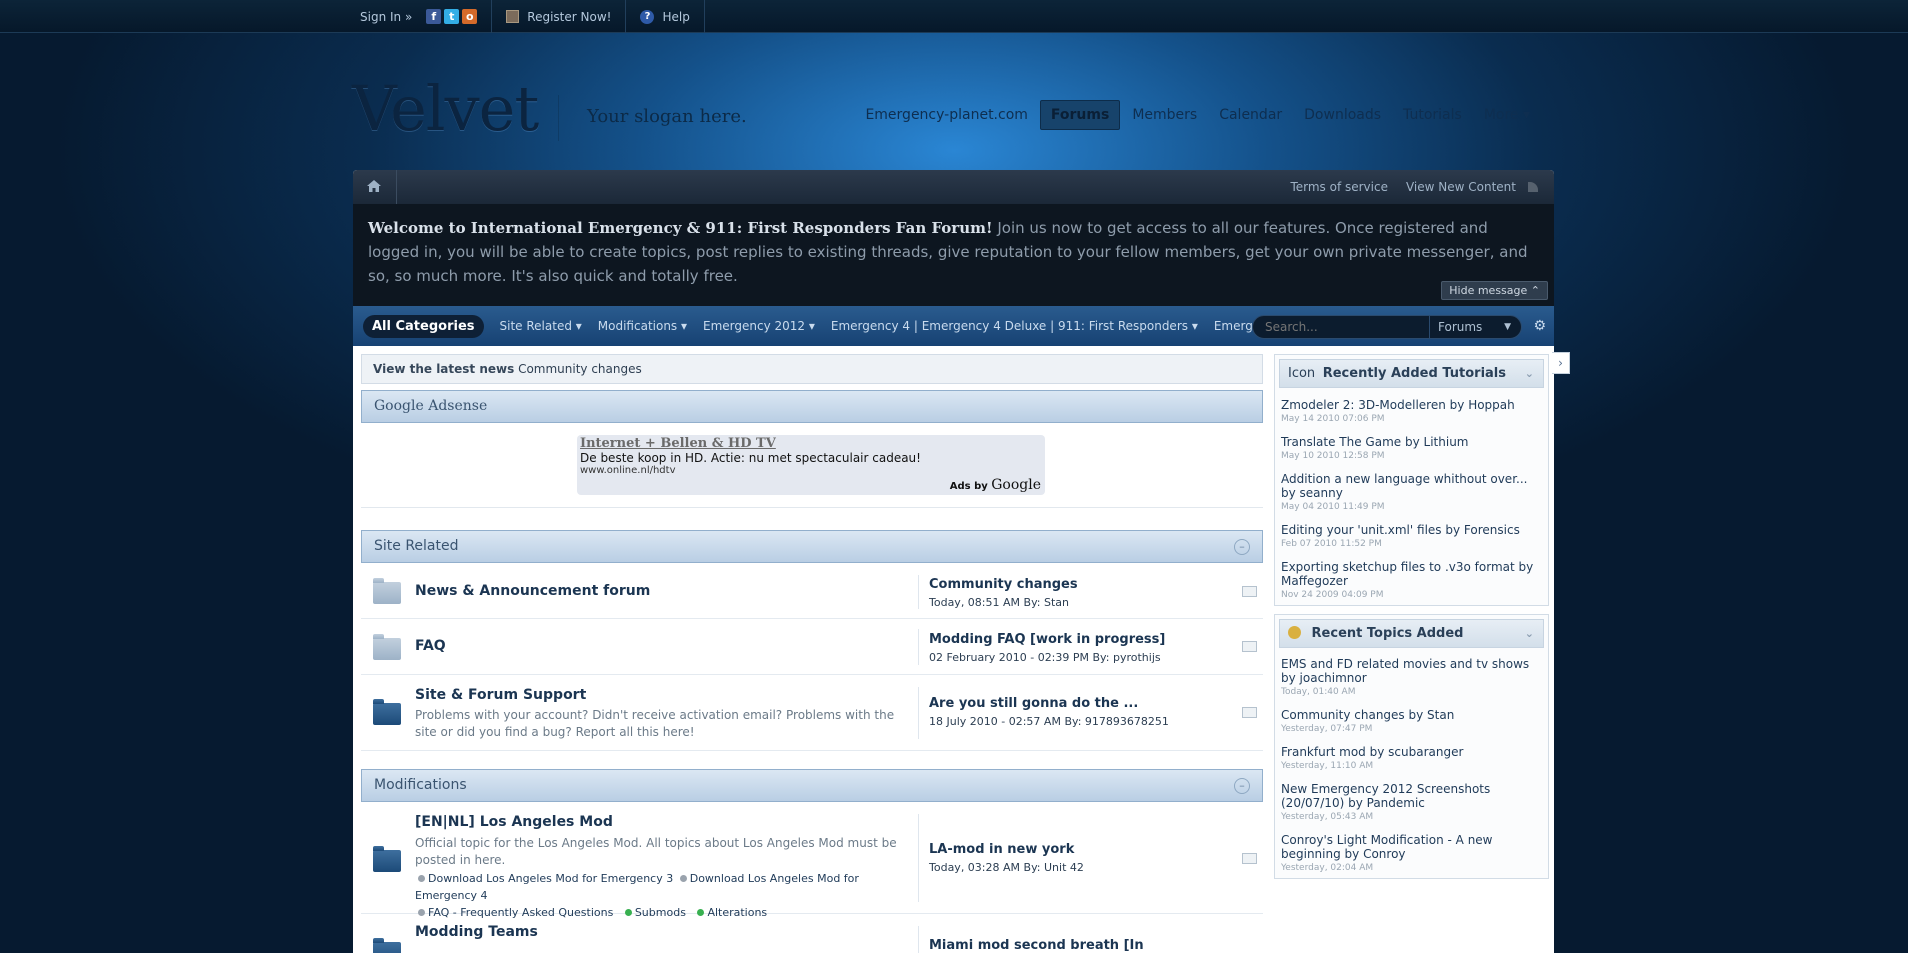 The height and width of the screenshot is (953, 1908). What do you see at coordinates (423, 326) in the screenshot?
I see `all-categories-tab: All Categories` at bounding box center [423, 326].